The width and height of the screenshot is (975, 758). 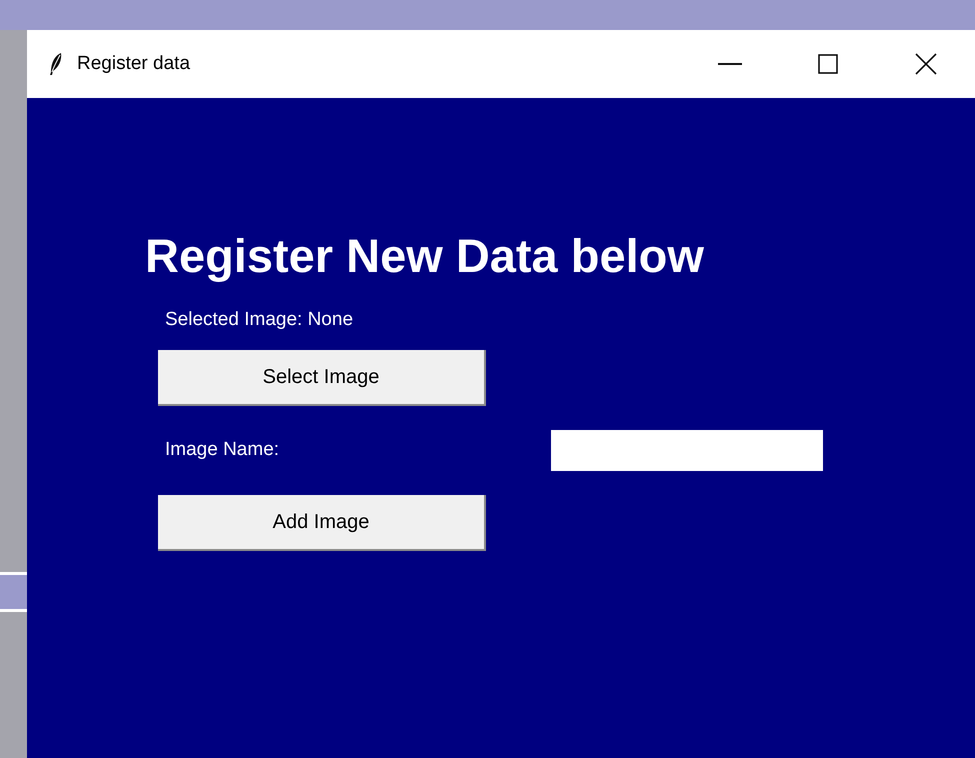 What do you see at coordinates (926, 64) in the screenshot?
I see `close-icon` at bounding box center [926, 64].